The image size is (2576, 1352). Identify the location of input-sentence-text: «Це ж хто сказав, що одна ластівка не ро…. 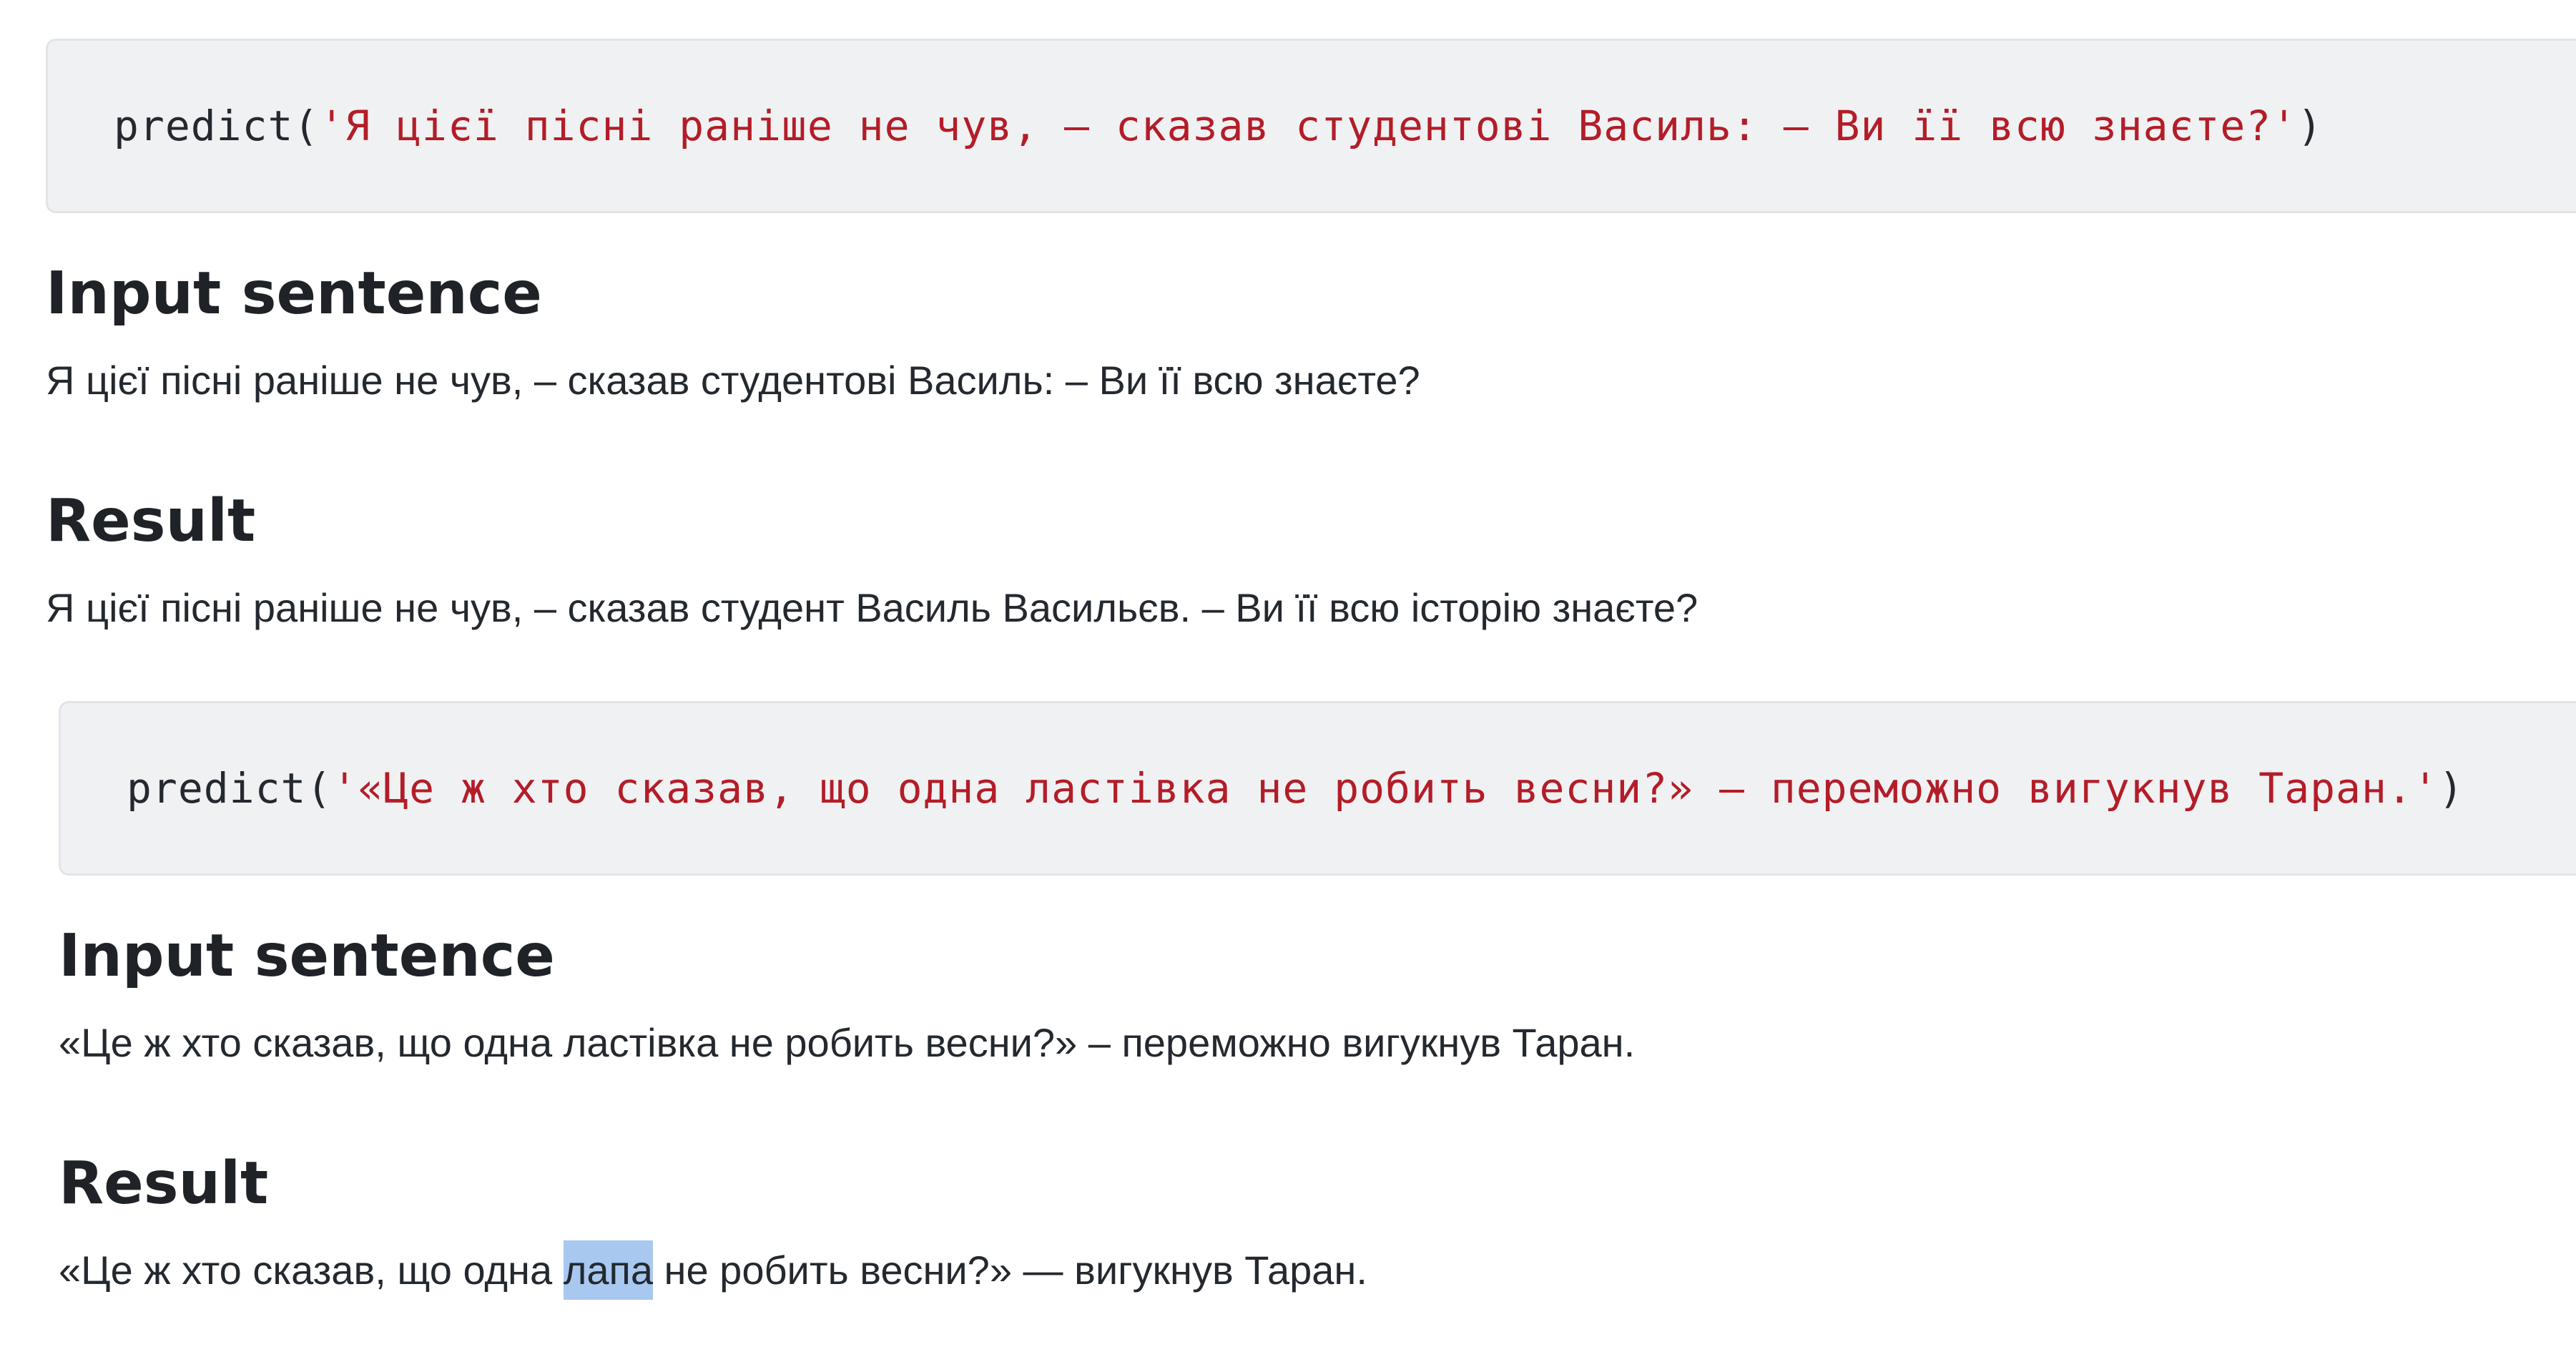
(848, 1042).